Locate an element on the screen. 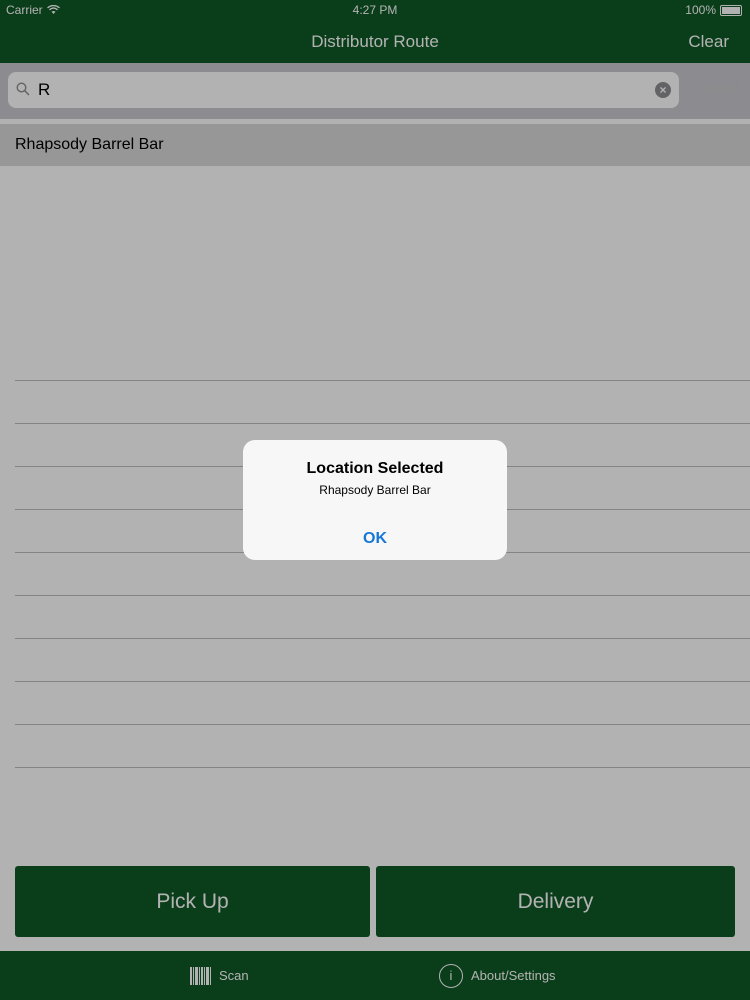 Image resolution: width=750 pixels, height=1000 pixels. ok-button: OK is located at coordinates (375, 539).